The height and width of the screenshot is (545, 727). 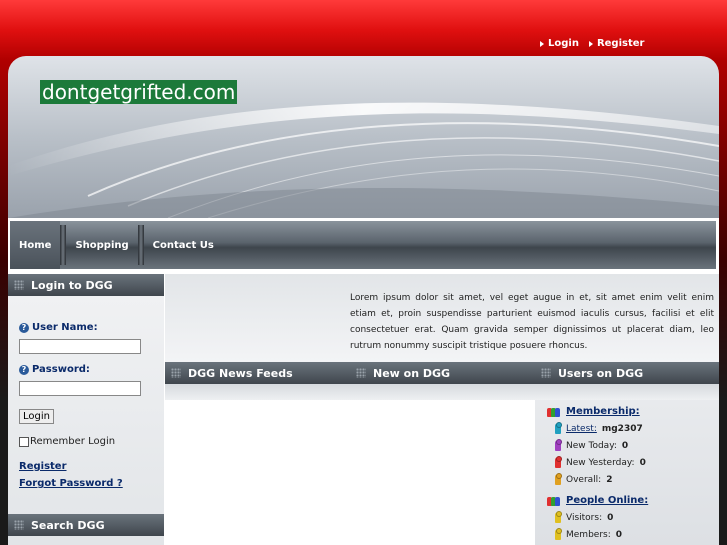 I want to click on forgot-password-link: Forgot Password ?, so click(x=91, y=483).